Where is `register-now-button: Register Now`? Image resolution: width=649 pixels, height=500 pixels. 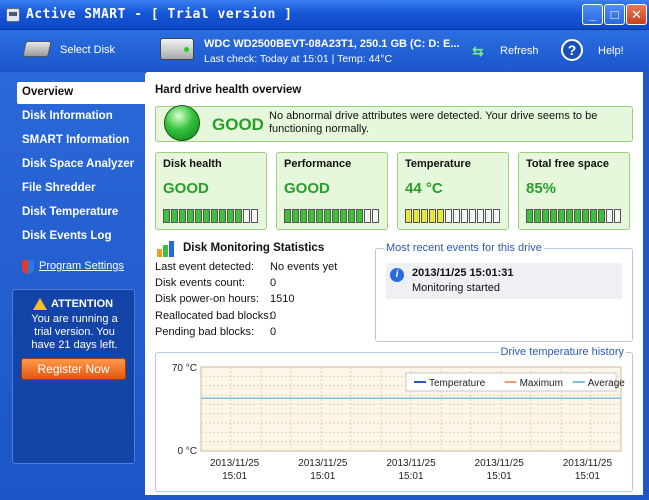 register-now-button: Register Now is located at coordinates (73, 369).